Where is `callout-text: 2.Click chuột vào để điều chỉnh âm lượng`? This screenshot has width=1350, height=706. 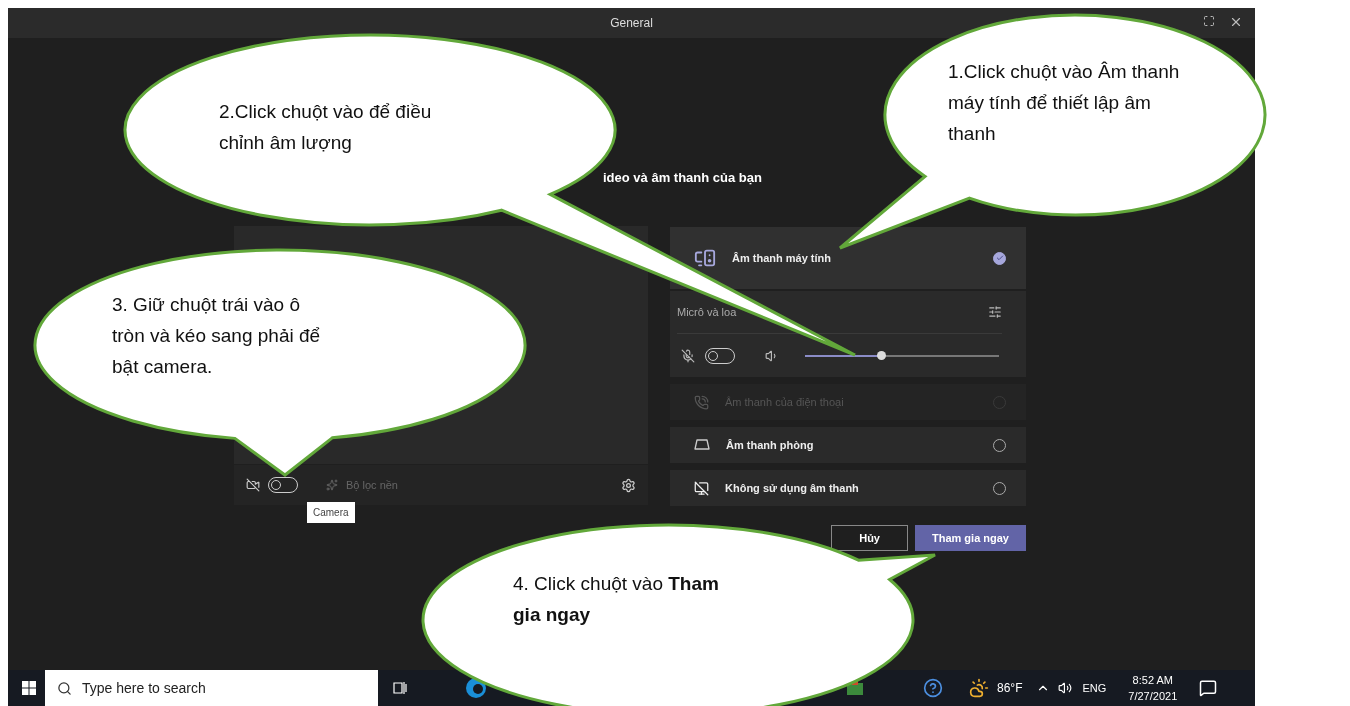 callout-text: 2.Click chuột vào để điều chỉnh âm lượng is located at coordinates (326, 127).